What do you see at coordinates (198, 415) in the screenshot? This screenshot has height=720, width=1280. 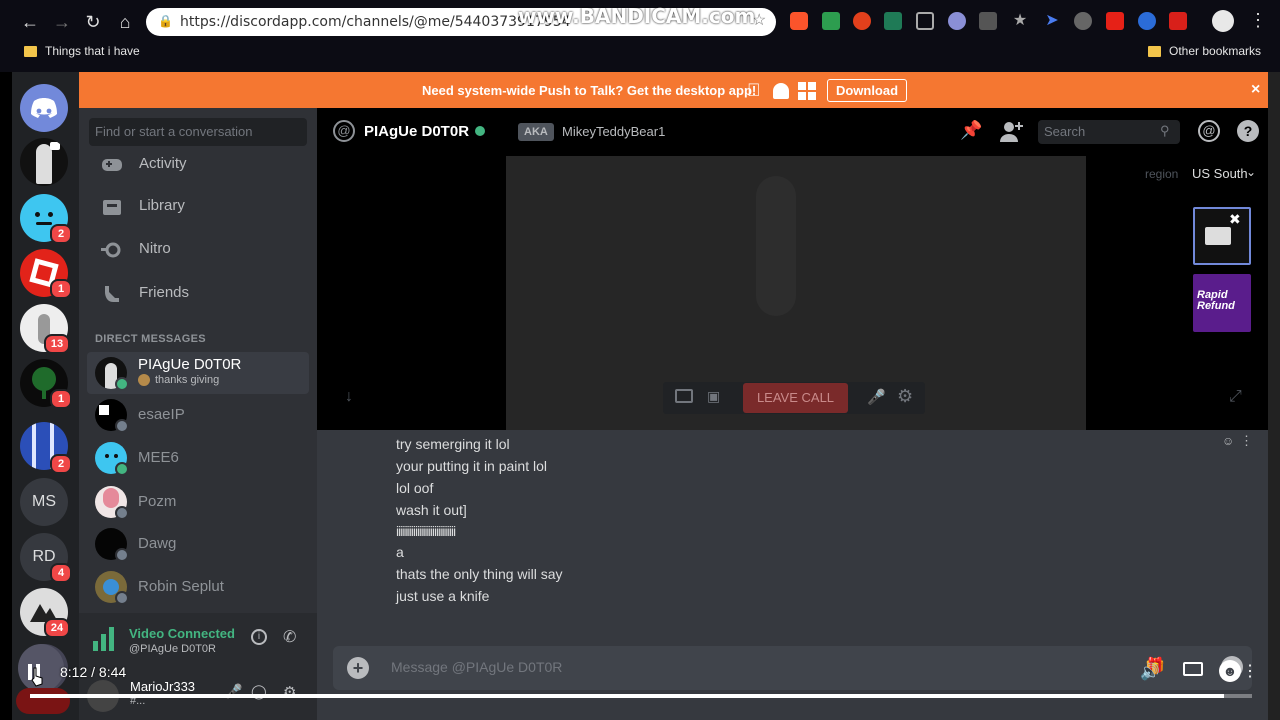 I see `dm-item-esaeip: esaeIP` at bounding box center [198, 415].